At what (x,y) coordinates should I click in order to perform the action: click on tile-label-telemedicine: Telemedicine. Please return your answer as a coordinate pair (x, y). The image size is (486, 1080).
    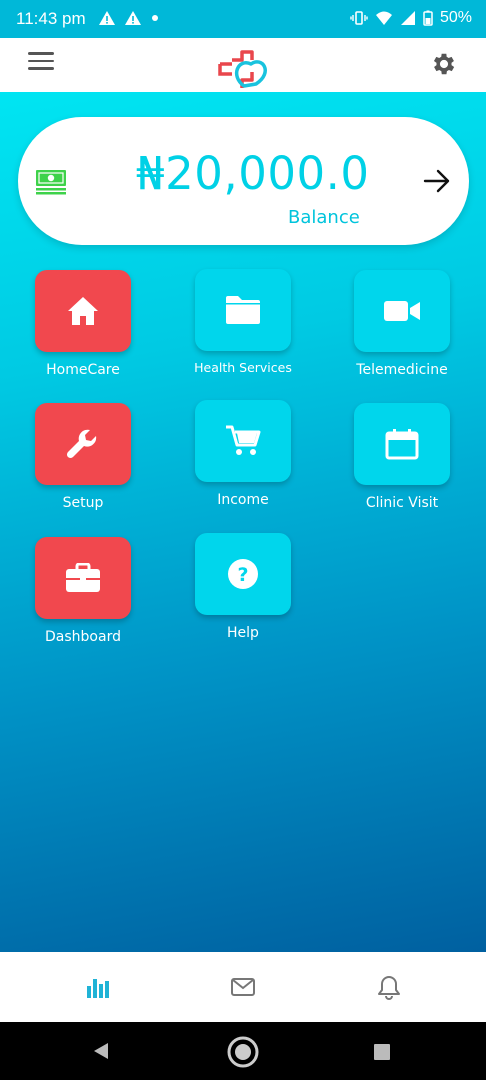
    Looking at the image, I should click on (402, 370).